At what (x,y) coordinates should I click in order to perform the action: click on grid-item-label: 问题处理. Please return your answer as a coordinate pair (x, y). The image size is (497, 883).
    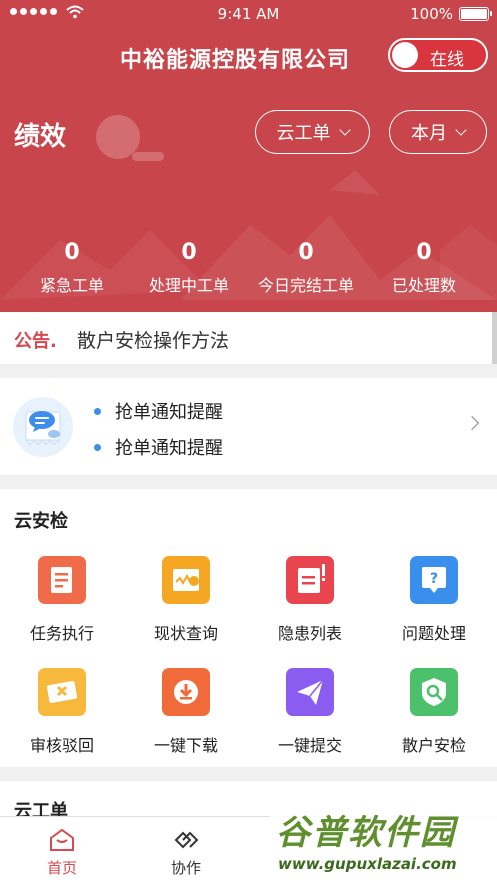
    Looking at the image, I should click on (433, 633).